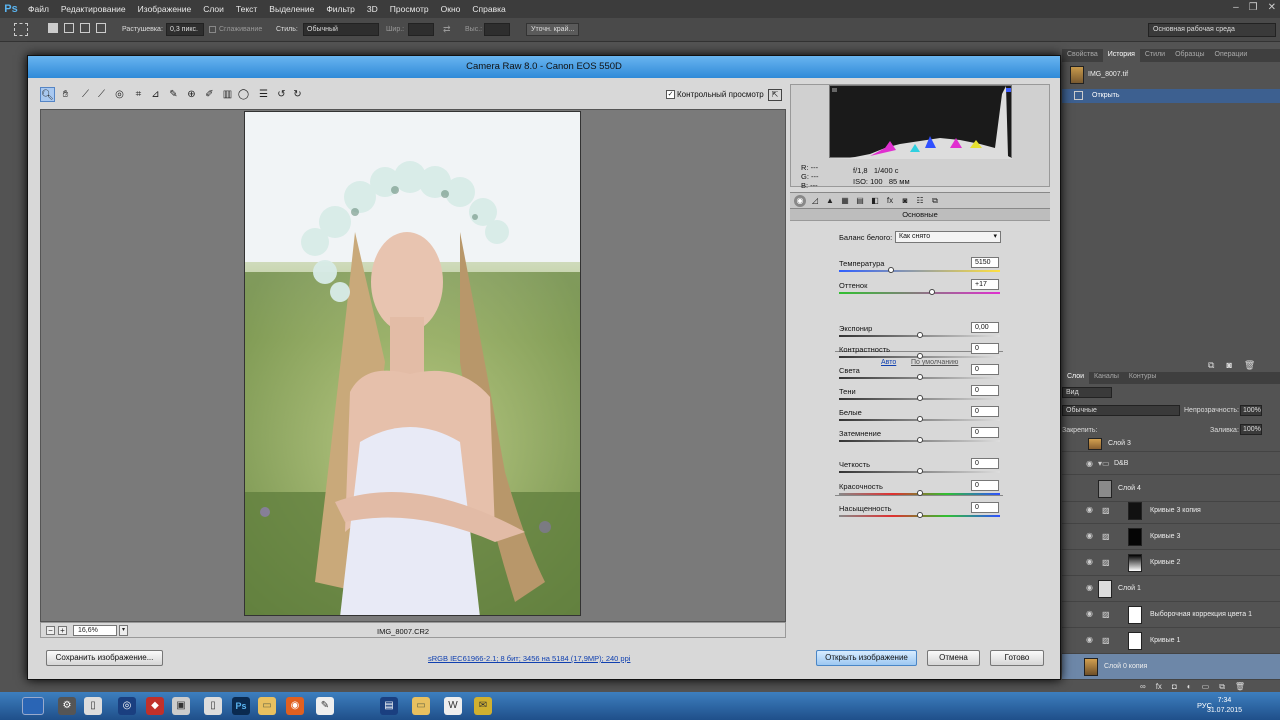  I want to click on layer-row-selected: ◉ Слой 0 копия, so click(1171, 667).